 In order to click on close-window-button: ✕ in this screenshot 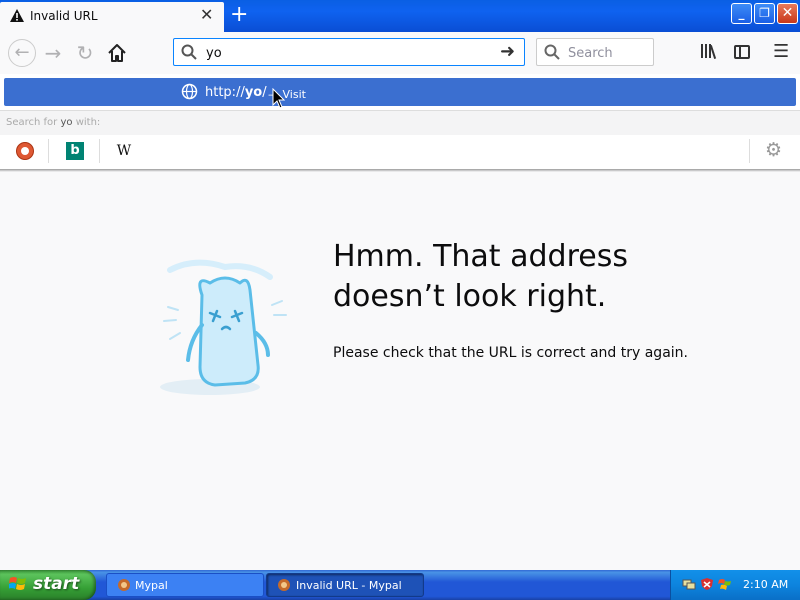, I will do `click(787, 13)`.